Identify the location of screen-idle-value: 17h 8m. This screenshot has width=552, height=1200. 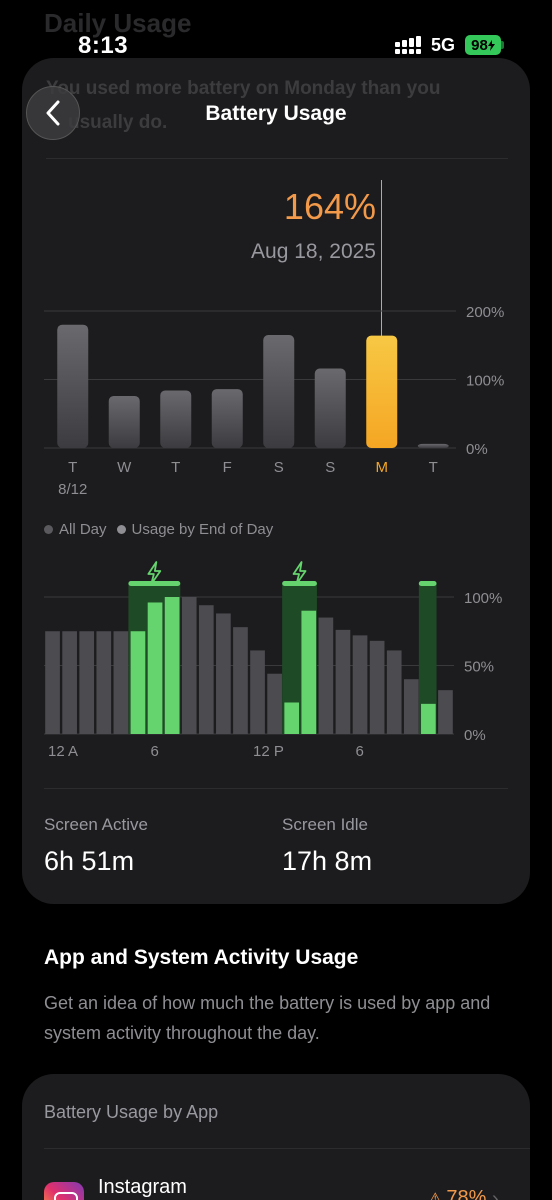
(327, 861).